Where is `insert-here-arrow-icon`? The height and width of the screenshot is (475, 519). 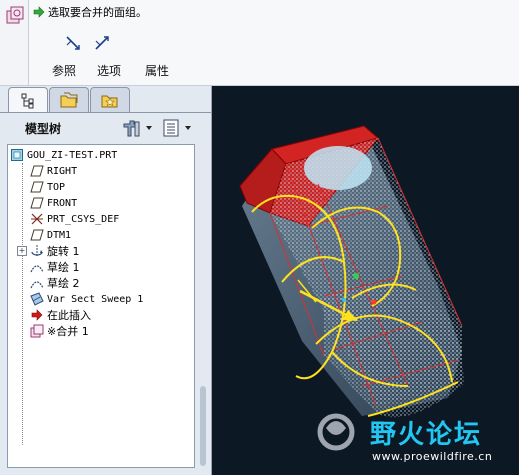 insert-here-arrow-icon is located at coordinates (37, 315).